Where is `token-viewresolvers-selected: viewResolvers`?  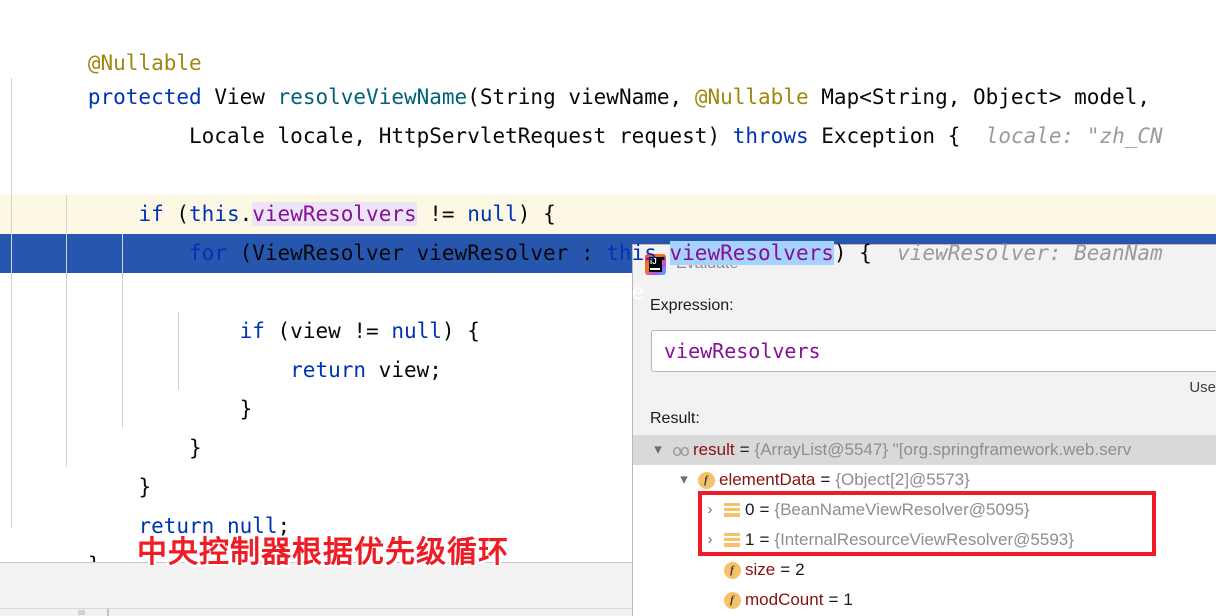 token-viewresolvers-selected: viewResolvers is located at coordinates (751, 253).